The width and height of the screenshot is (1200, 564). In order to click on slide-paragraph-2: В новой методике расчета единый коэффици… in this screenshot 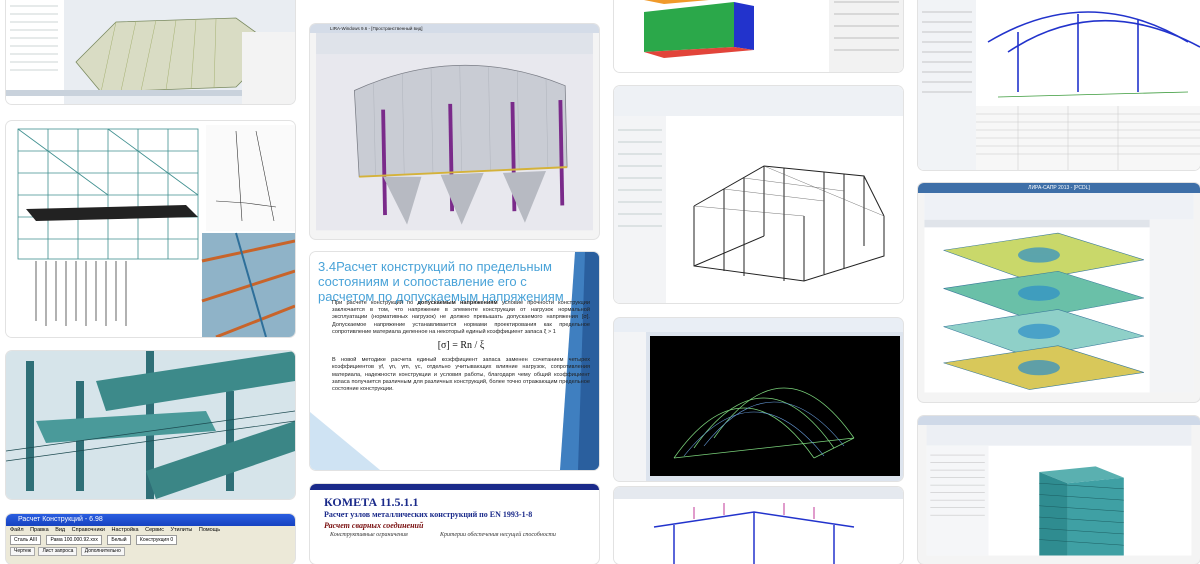, I will do `click(461, 375)`.